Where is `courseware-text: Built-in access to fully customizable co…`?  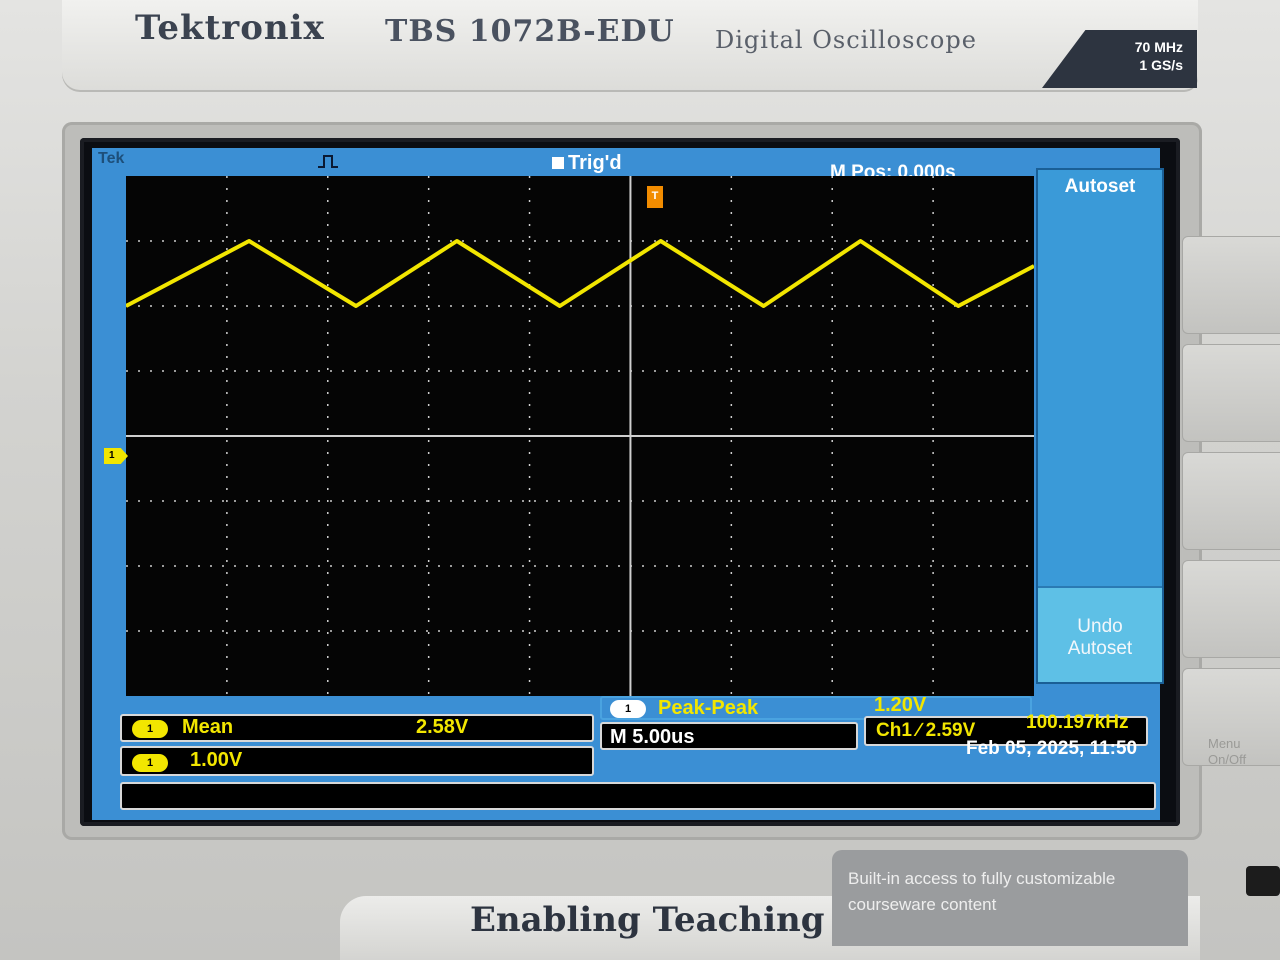
courseware-text: Built-in access to fully customizable co… is located at coordinates (982, 891).